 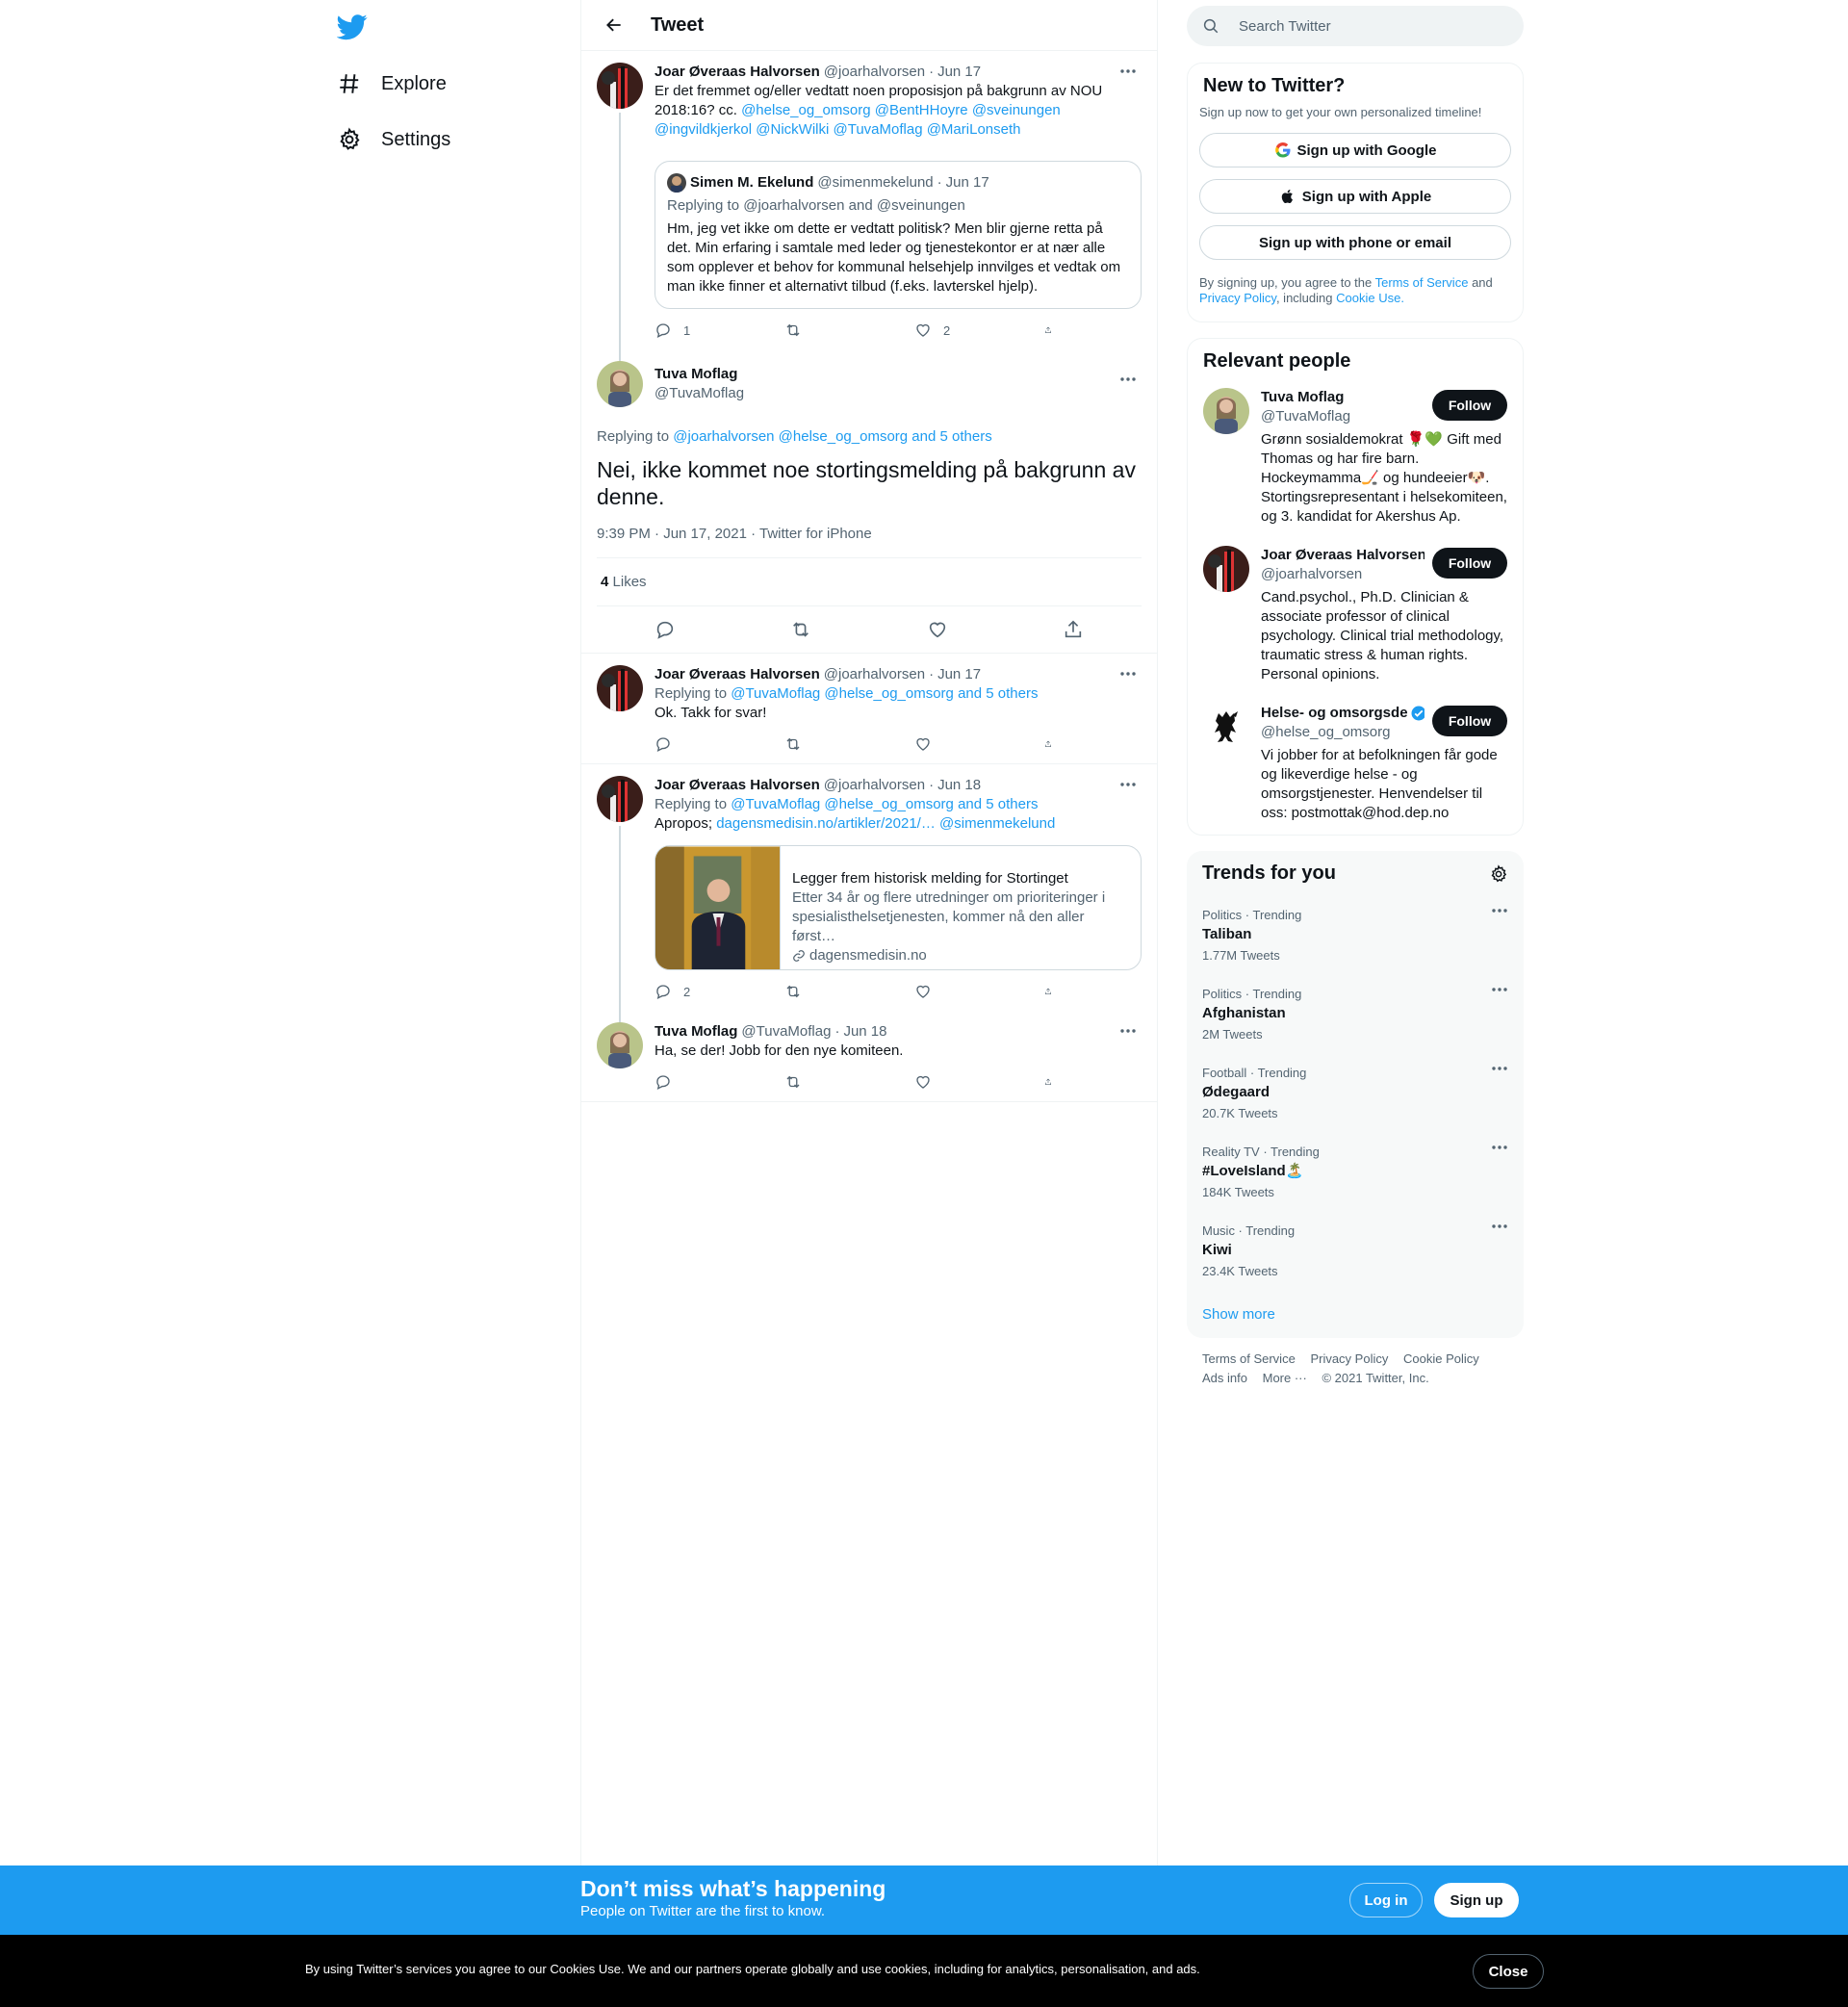 What do you see at coordinates (1498, 873) in the screenshot?
I see `gear-icon` at bounding box center [1498, 873].